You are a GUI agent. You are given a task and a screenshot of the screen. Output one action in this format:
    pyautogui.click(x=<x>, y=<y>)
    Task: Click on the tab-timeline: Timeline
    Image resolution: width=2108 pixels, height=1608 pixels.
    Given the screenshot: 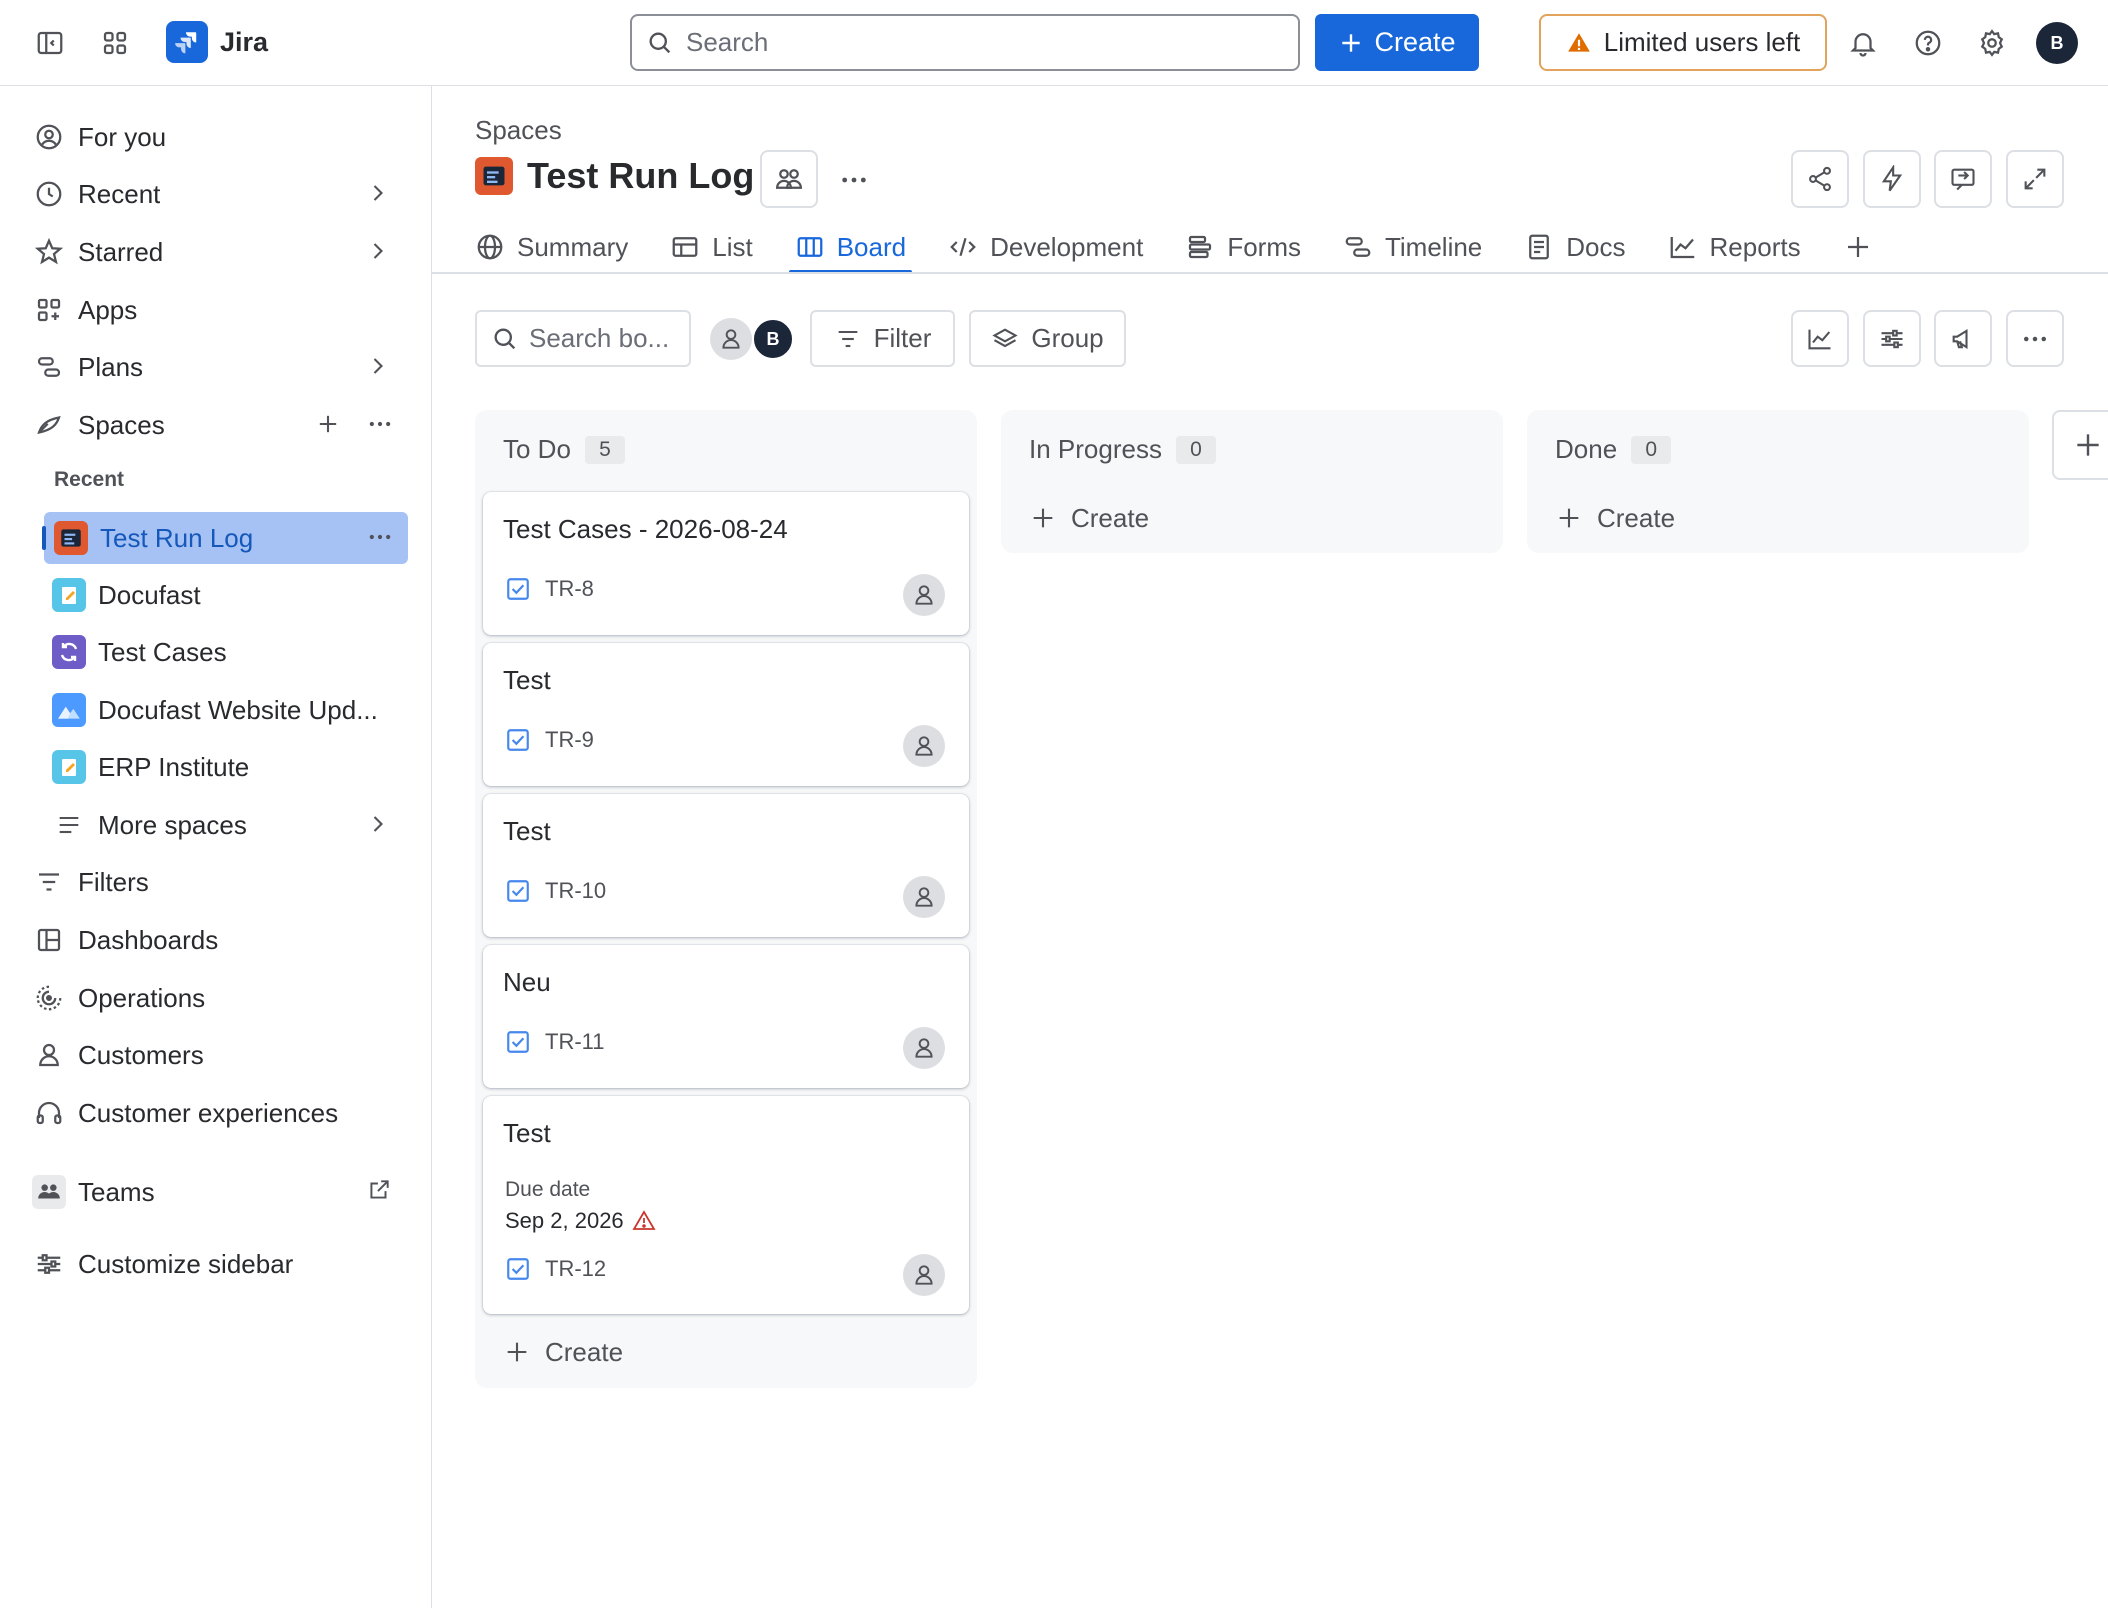 What is the action you would take?
    pyautogui.click(x=1412, y=247)
    